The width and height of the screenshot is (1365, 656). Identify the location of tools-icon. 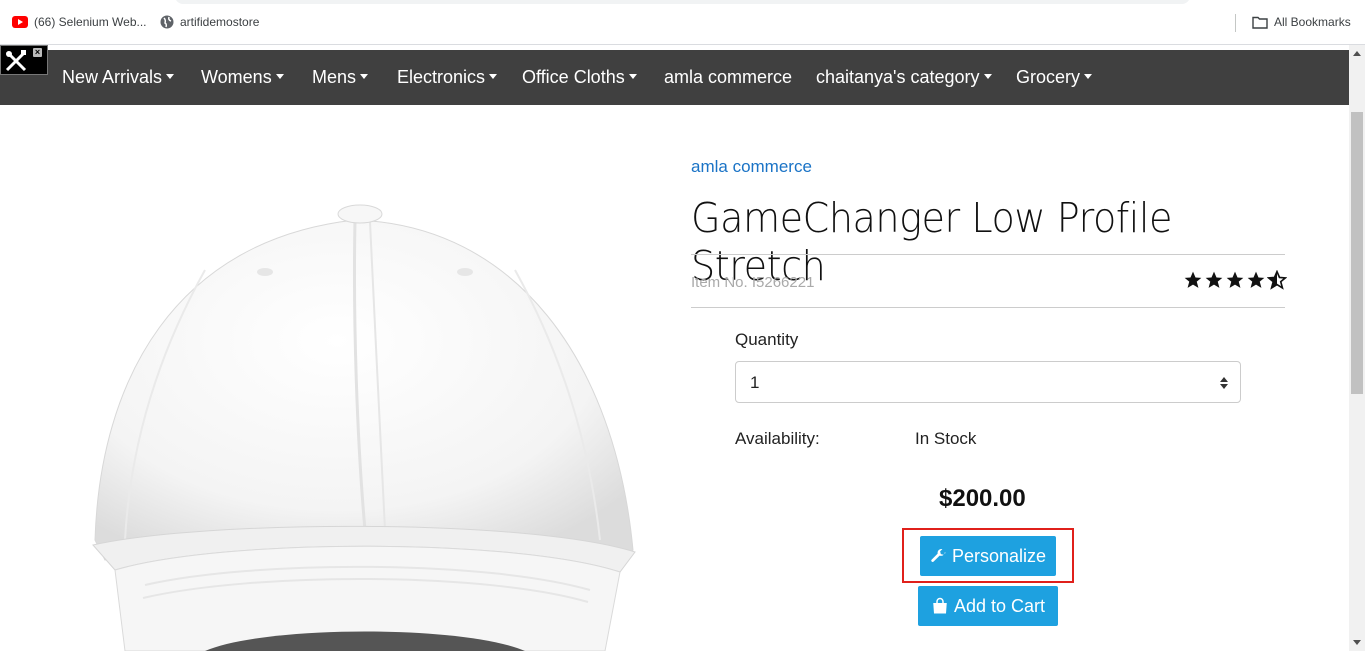
(16, 63).